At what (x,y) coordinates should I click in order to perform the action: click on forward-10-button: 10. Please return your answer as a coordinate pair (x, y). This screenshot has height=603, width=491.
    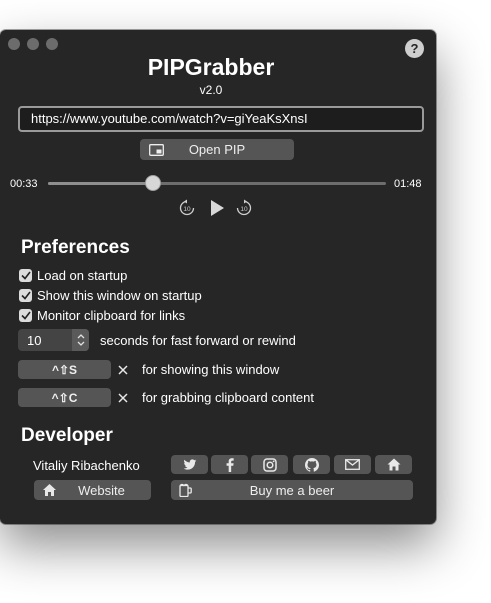
    Looking at the image, I should click on (244, 208).